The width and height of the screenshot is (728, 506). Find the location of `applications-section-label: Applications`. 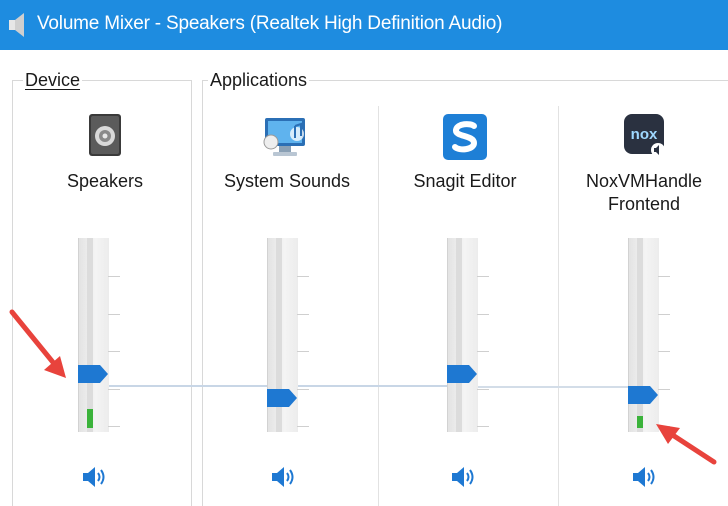

applications-section-label: Applications is located at coordinates (259, 80).